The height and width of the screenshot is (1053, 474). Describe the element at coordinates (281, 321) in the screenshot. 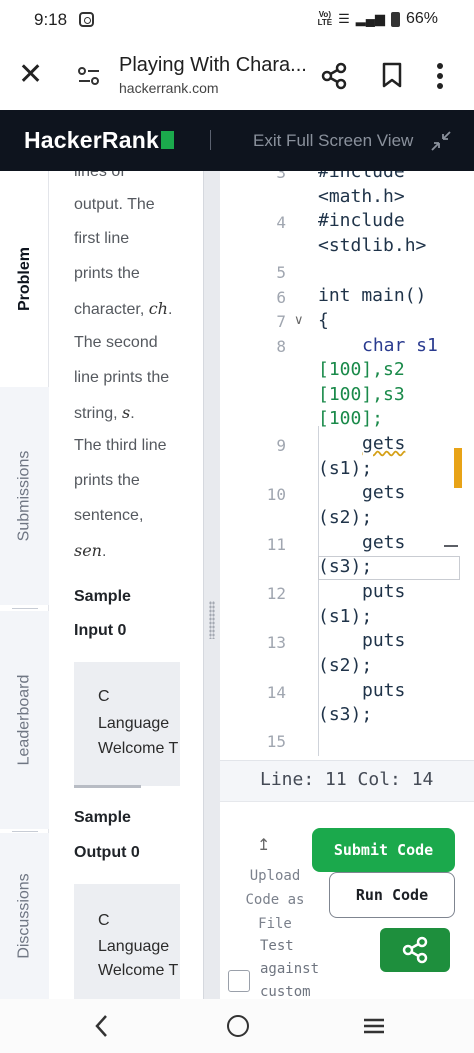

I see `line-number: 7` at that location.